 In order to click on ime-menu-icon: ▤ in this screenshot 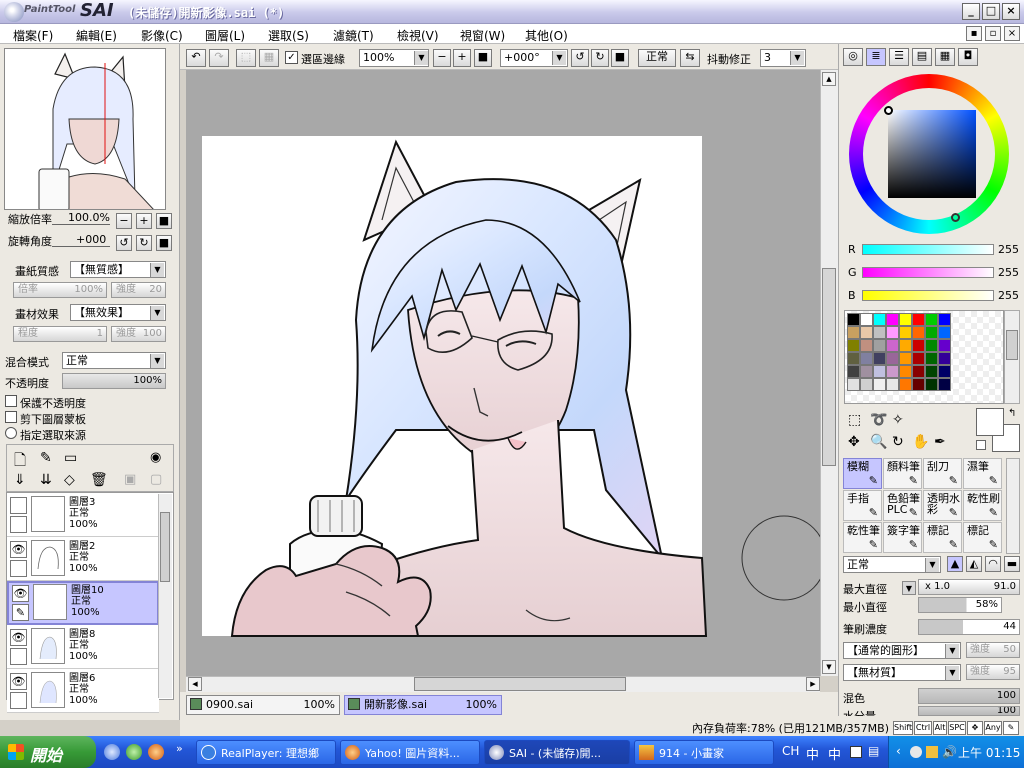, I will do `click(873, 751)`.